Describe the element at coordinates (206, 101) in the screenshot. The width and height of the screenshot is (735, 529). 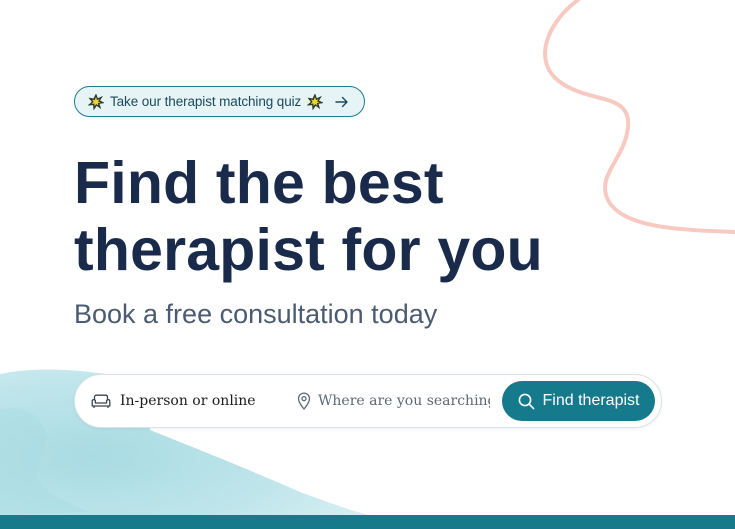
I see `quiz-link-label: Take our therapist matching quiz` at that location.